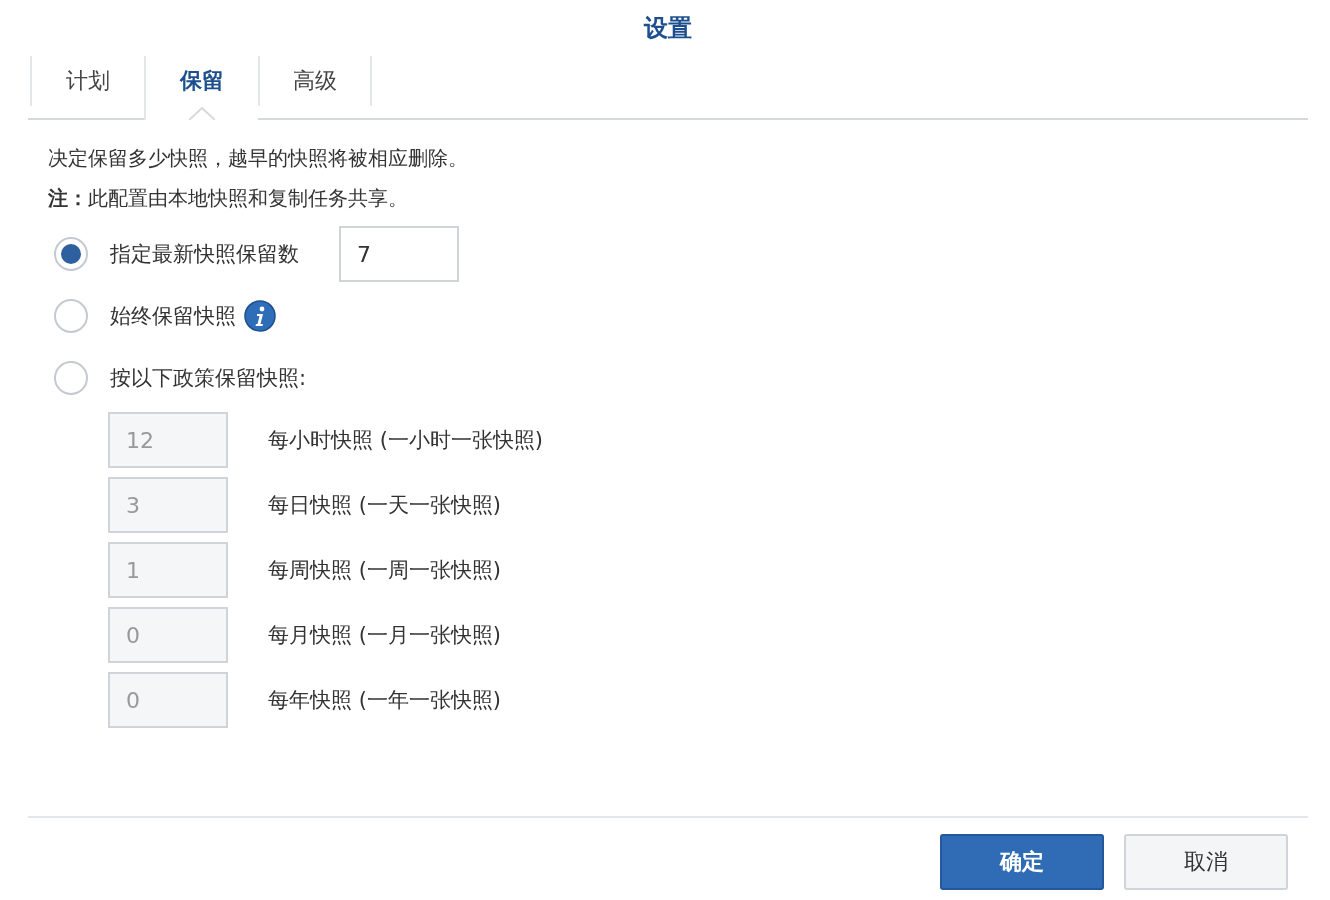 This screenshot has width=1330, height=900. What do you see at coordinates (1022, 862) in the screenshot?
I see `confirm-button: 确定` at bounding box center [1022, 862].